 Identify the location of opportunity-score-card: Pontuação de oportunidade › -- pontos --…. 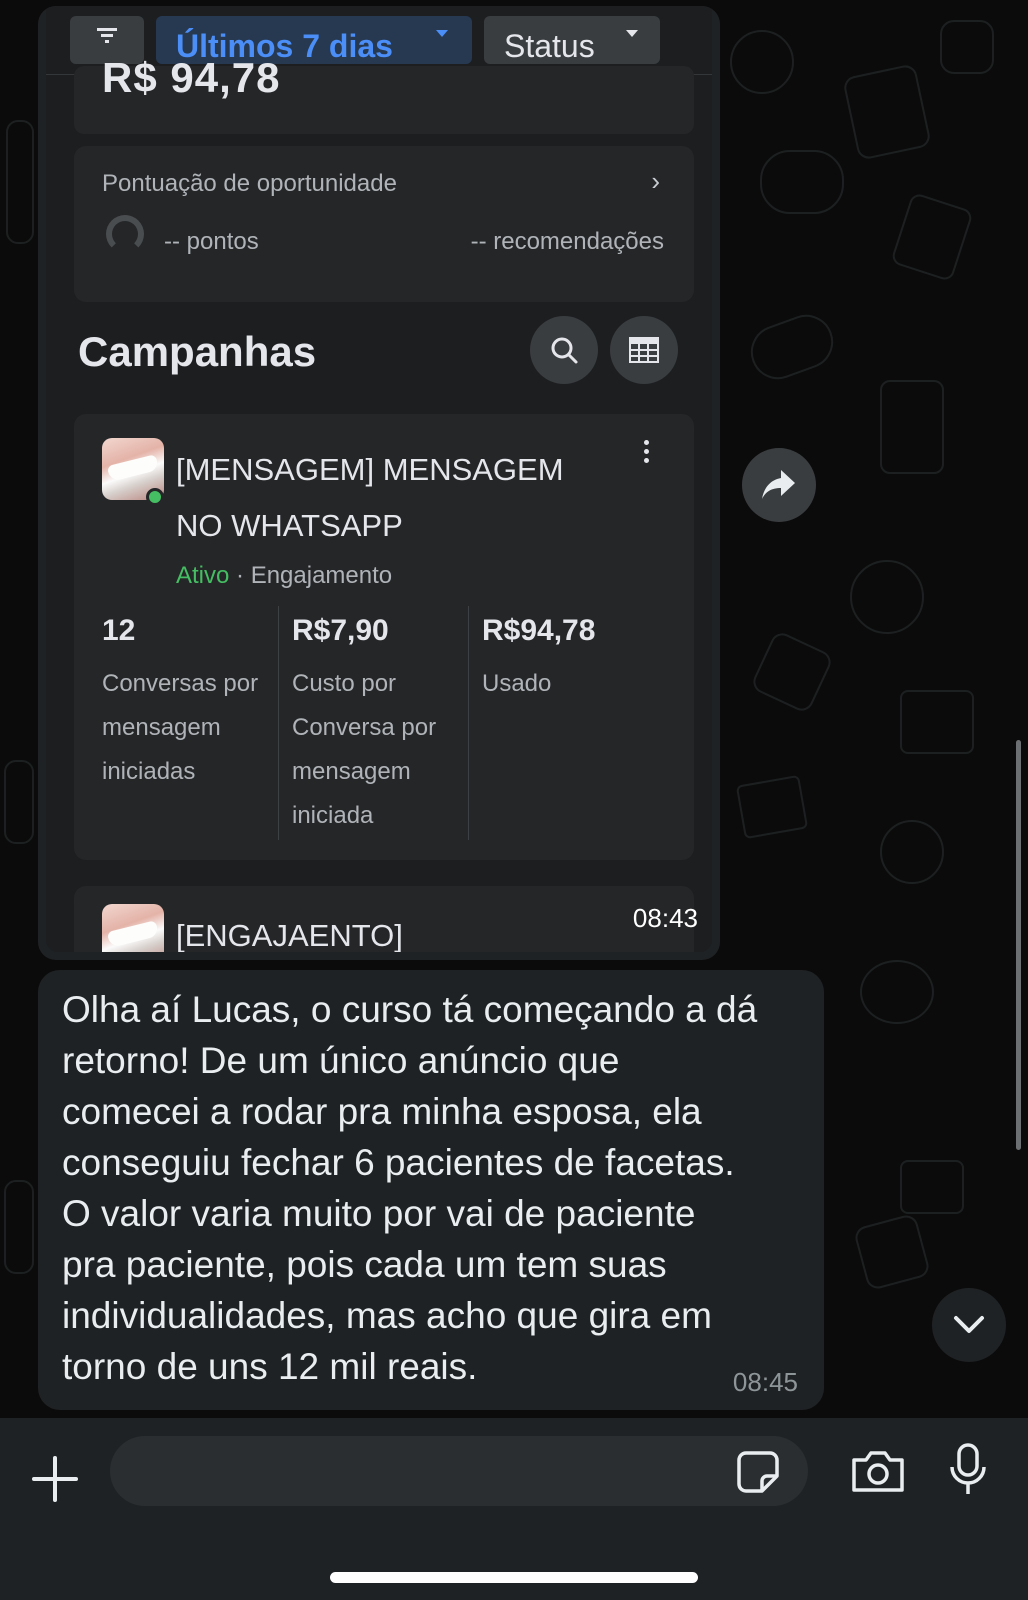
(384, 224).